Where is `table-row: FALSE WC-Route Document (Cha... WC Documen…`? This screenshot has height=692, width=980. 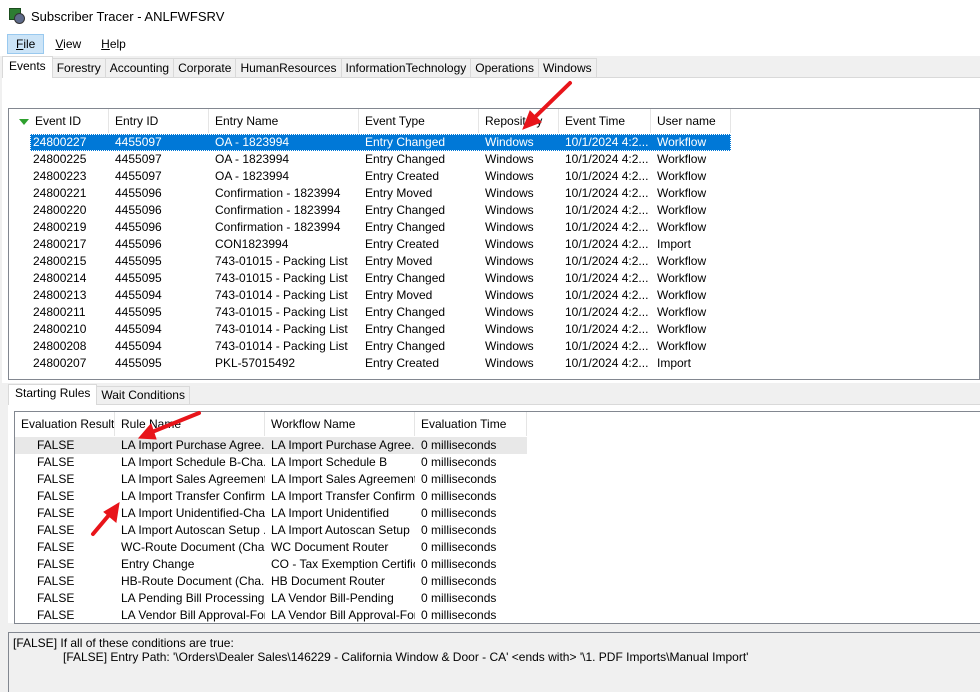
table-row: FALSE WC-Route Document (Cha... WC Documen… is located at coordinates (271, 547).